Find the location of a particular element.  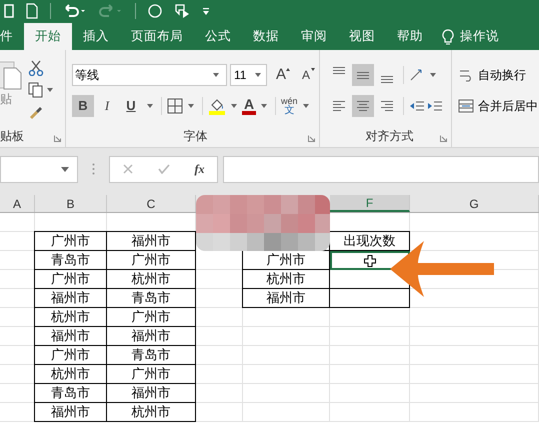

bold-button: B is located at coordinates (83, 106).